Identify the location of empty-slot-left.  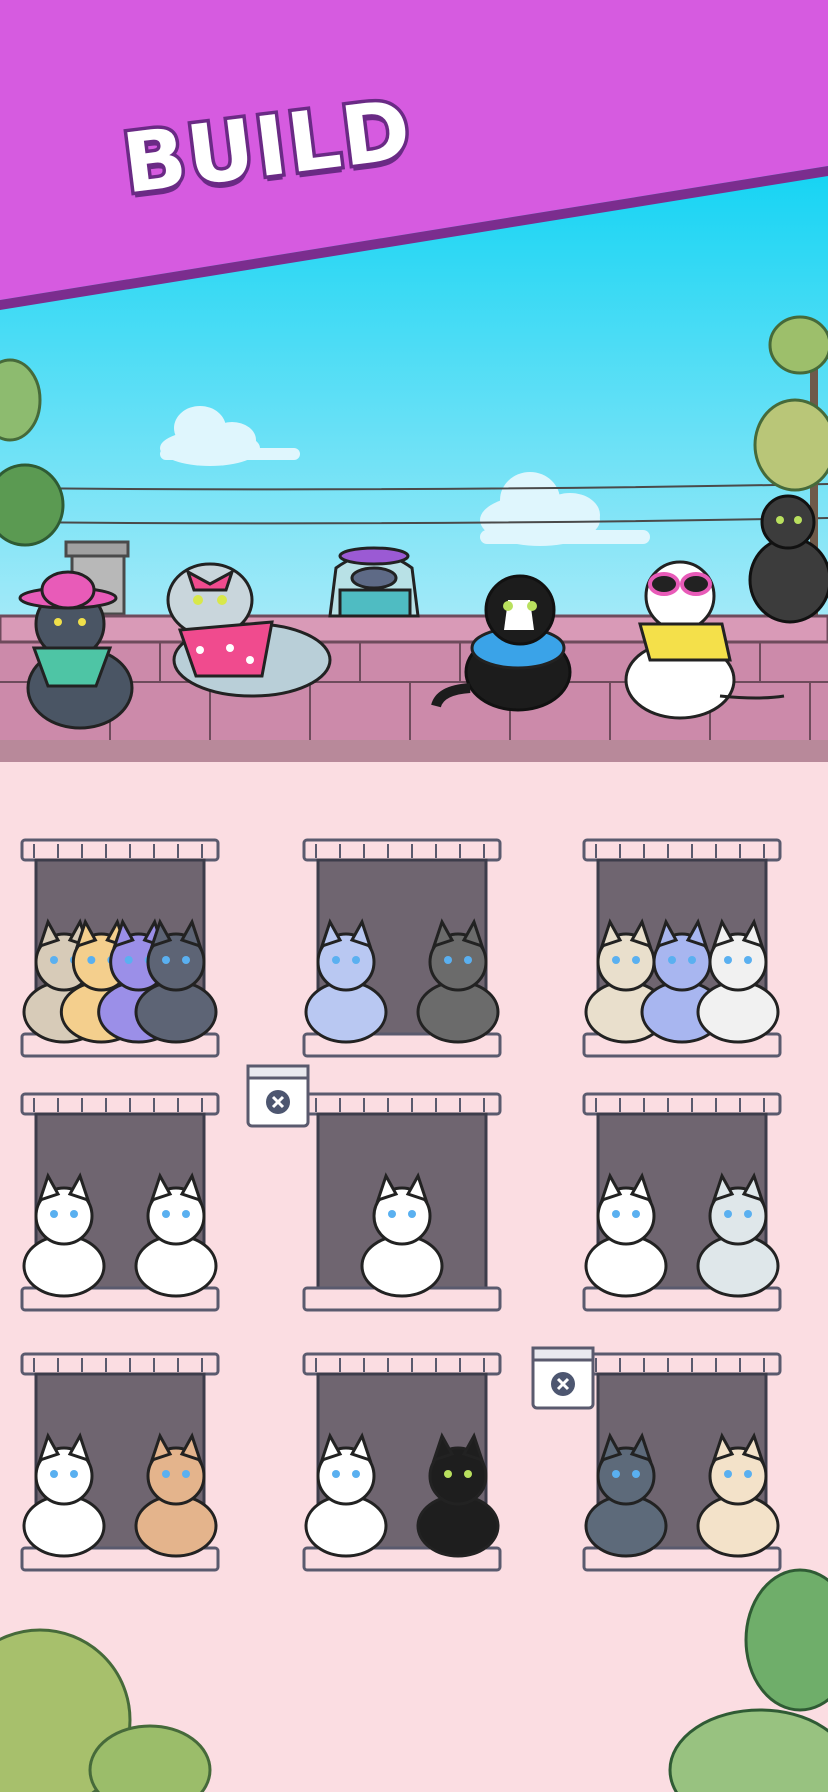
(278, 1096).